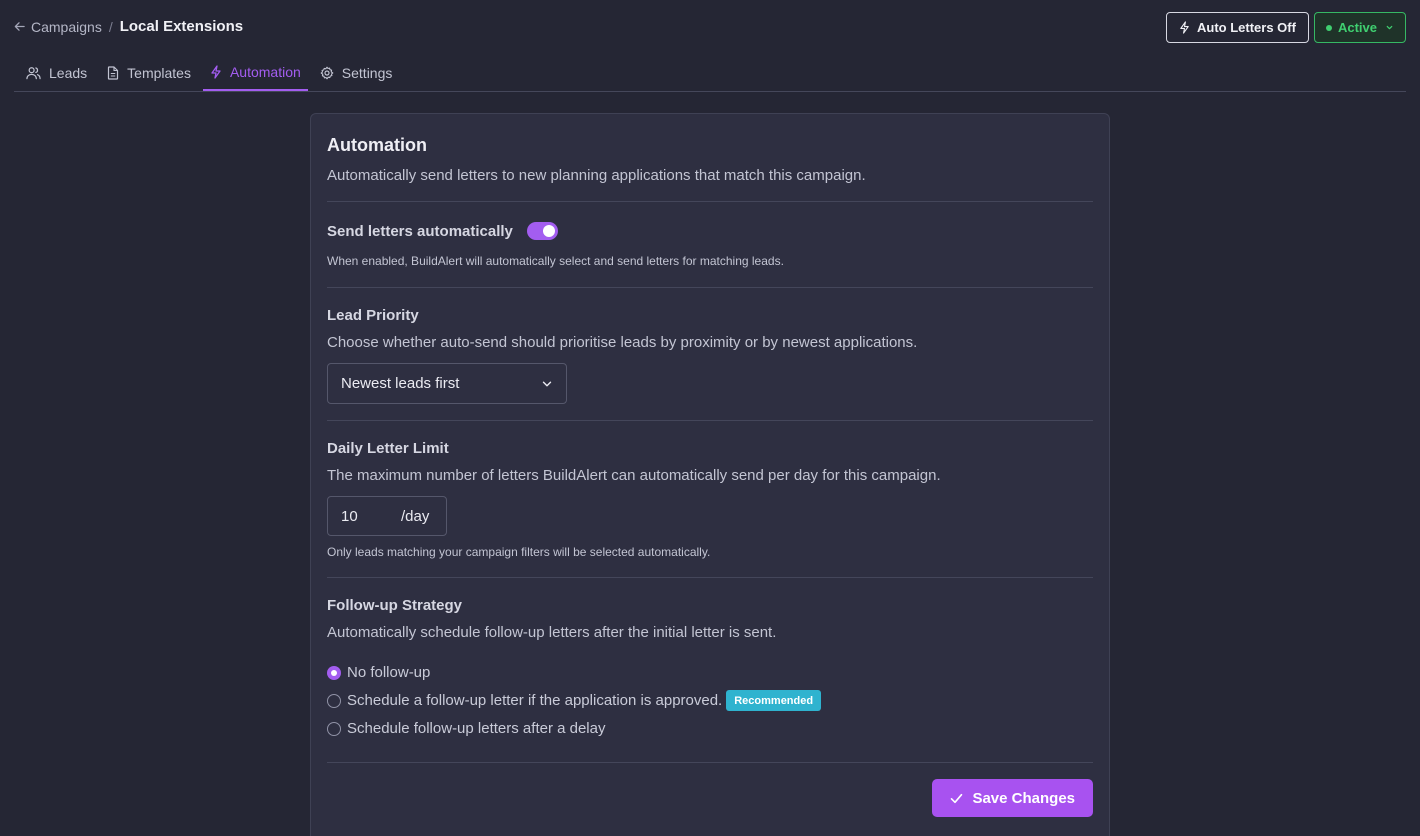 This screenshot has height=836, width=1420. Describe the element at coordinates (22, 26) in the screenshot. I see `arrow-left-icon` at that location.